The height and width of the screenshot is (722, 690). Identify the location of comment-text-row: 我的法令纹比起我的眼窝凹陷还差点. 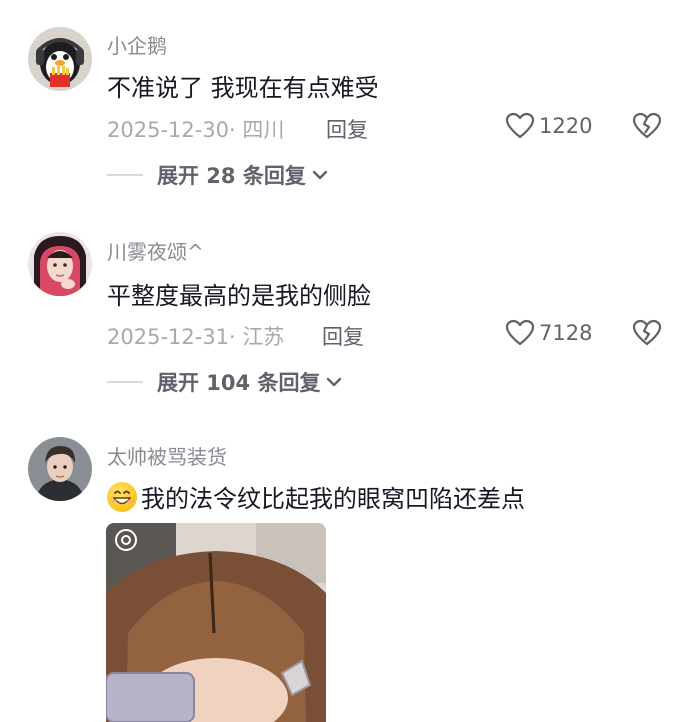
(316, 496).